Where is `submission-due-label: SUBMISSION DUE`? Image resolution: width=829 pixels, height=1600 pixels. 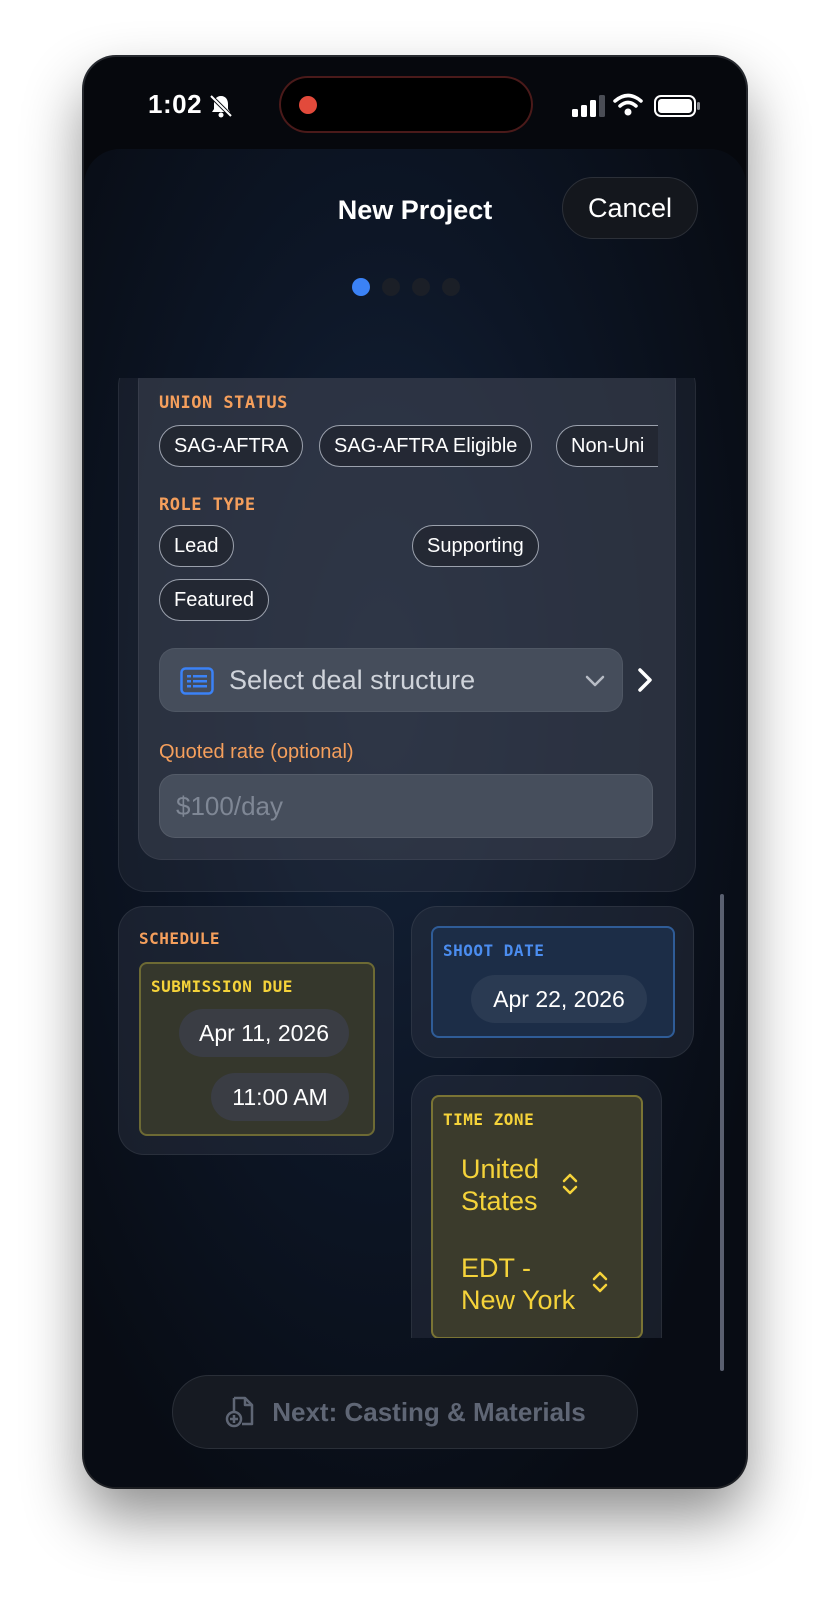 submission-due-label: SUBMISSION DUE is located at coordinates (222, 986).